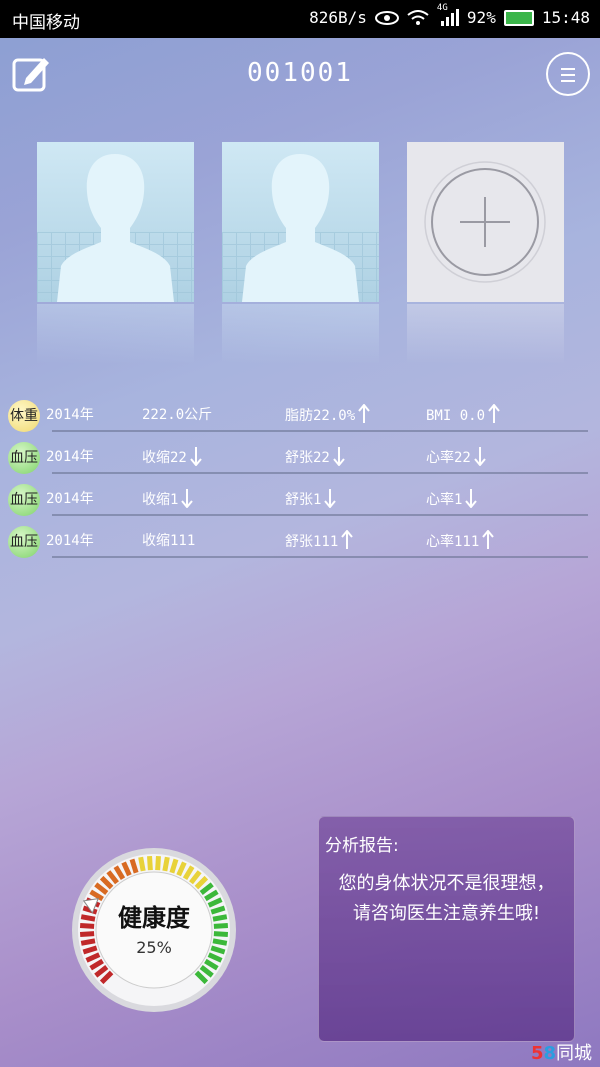 The image size is (600, 1067). I want to click on record-value: 舒张22, so click(315, 456).